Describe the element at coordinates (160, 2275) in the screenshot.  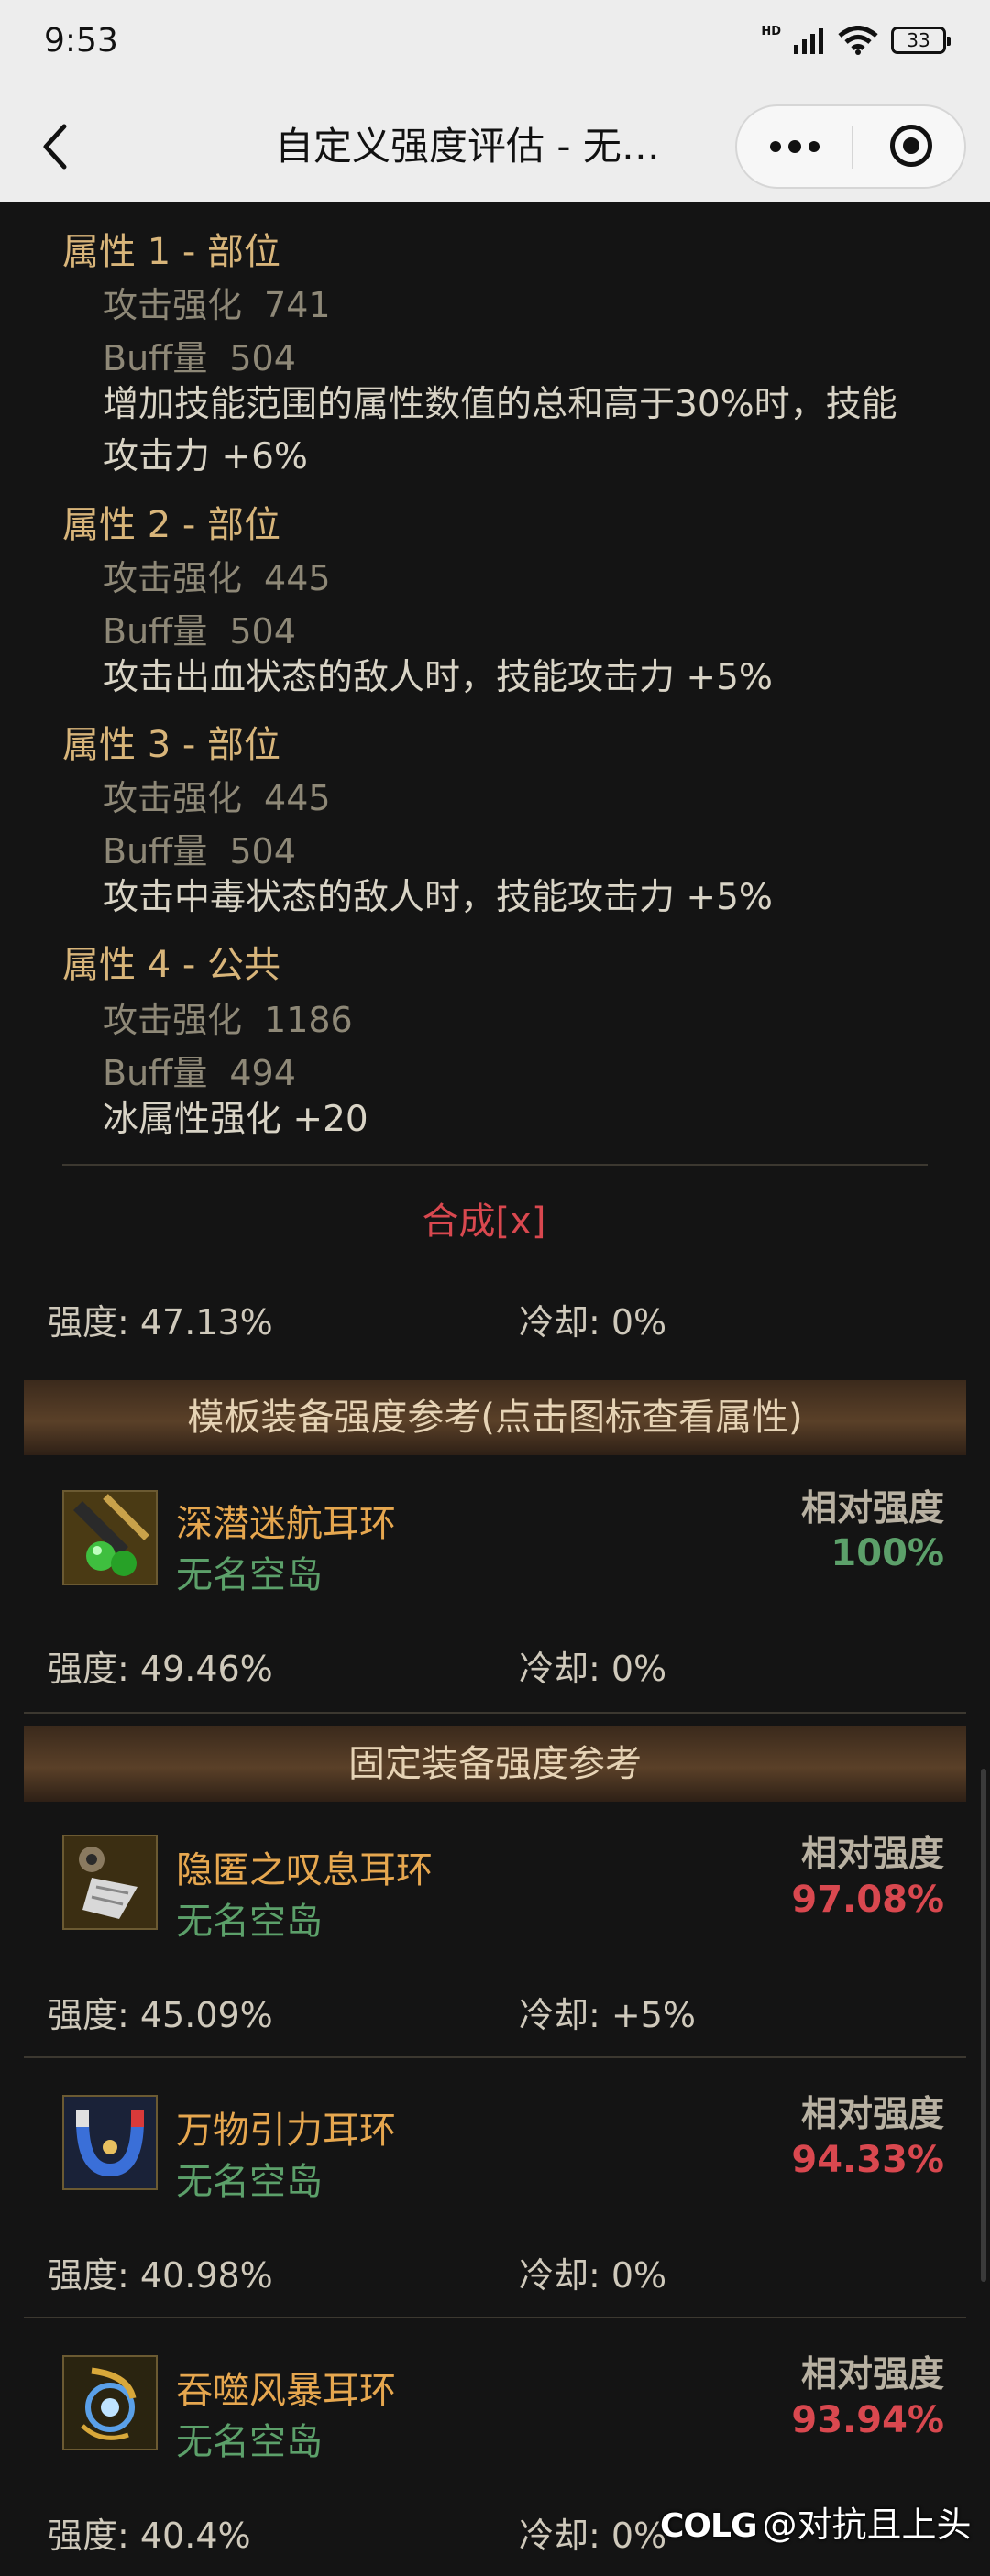
I see `item-strength: 强度: 40.98%` at that location.